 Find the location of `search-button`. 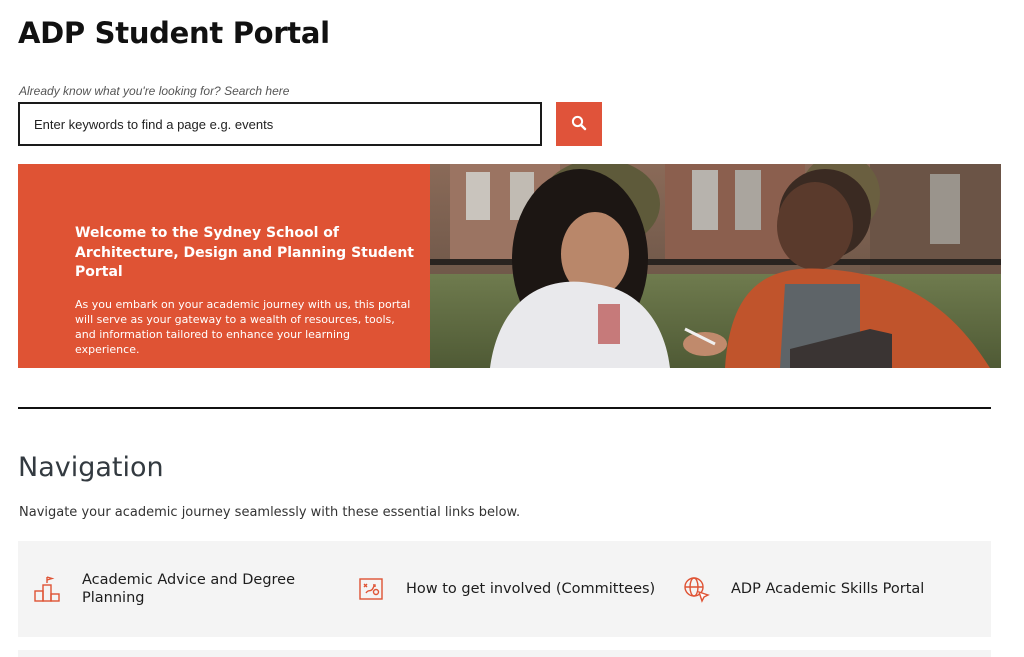

search-button is located at coordinates (579, 124).